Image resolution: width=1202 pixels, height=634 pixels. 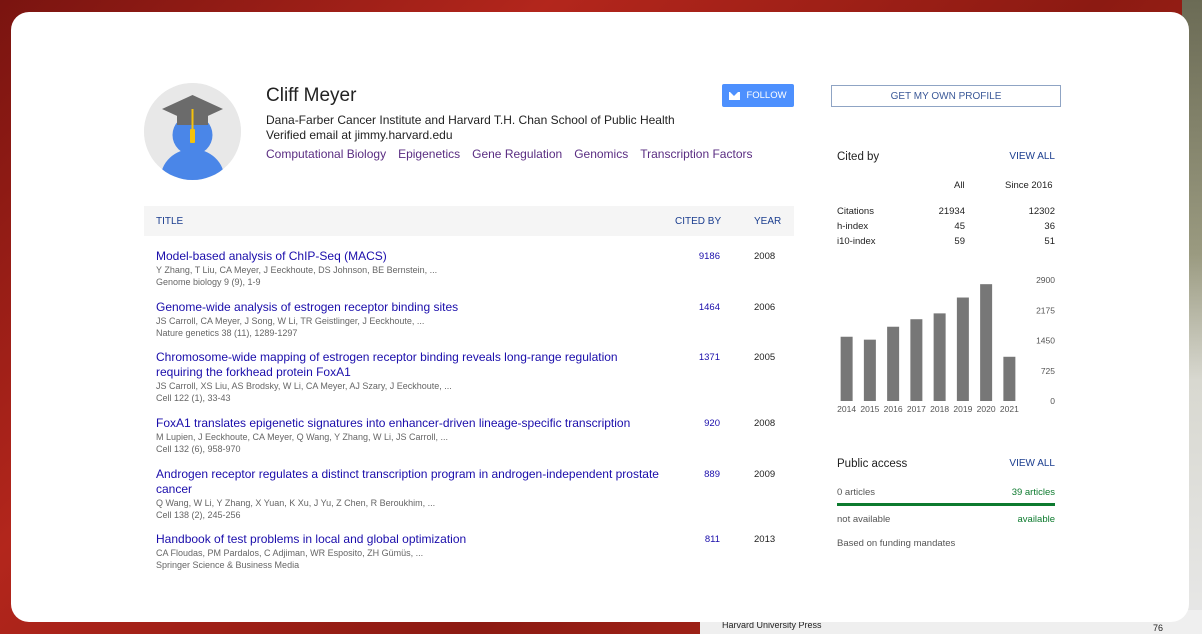 What do you see at coordinates (193, 398) in the screenshot?
I see `article-venue: Cell 122 (1), 33-43` at bounding box center [193, 398].